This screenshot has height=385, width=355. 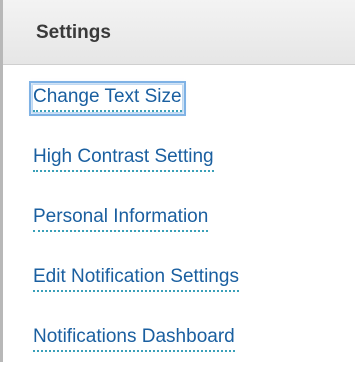 I want to click on menu-item-change-text-size: Change Text Size, so click(x=134, y=113).